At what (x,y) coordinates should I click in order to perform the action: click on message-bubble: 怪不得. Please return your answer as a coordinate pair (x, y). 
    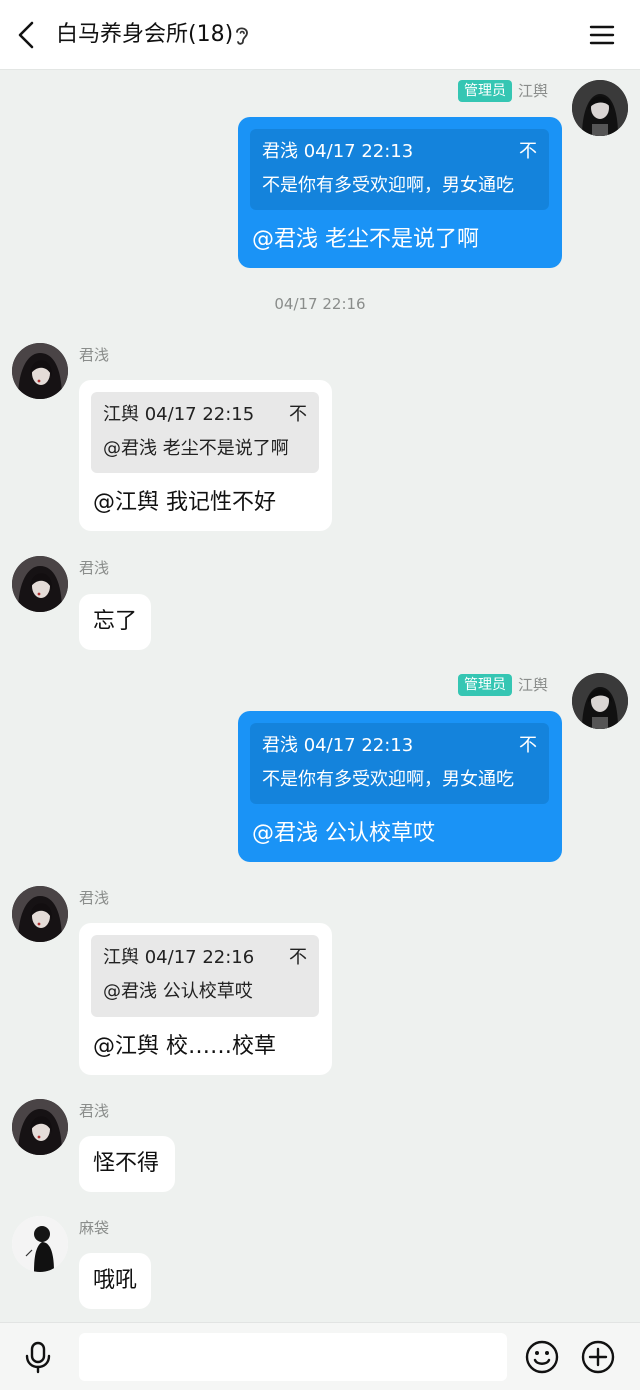
    Looking at the image, I should click on (127, 1164).